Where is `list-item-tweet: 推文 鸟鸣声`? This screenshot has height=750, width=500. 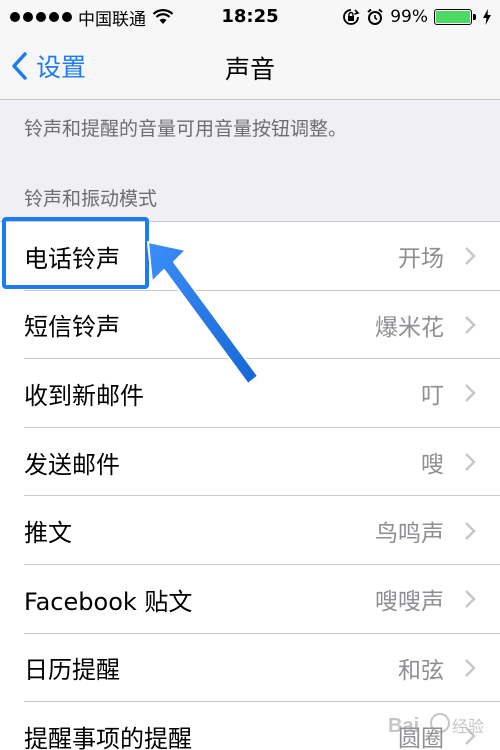 list-item-tweet: 推文 鸟鸣声 is located at coordinates (250, 530).